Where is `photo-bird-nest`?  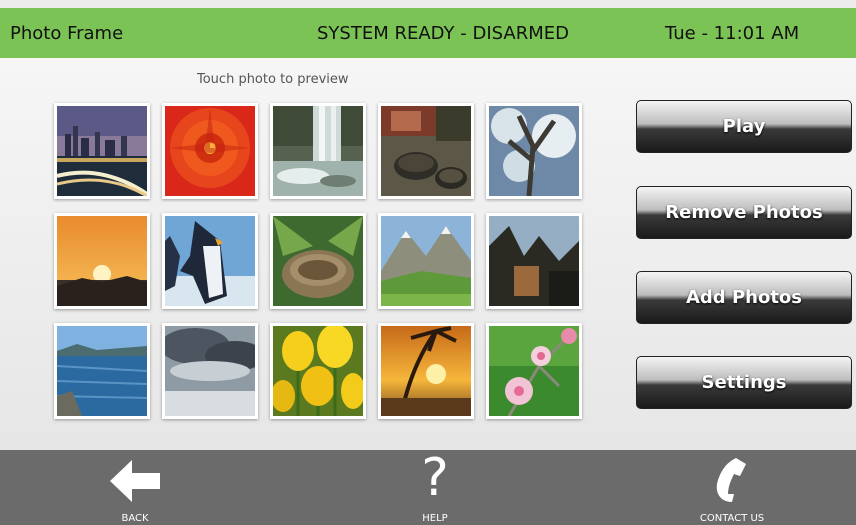
photo-bird-nest is located at coordinates (318, 261).